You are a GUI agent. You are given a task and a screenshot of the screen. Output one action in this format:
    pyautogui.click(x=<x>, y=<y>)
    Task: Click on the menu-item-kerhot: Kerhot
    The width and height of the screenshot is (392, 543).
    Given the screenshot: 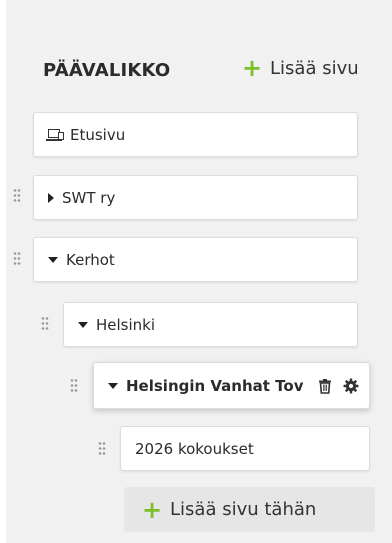 What is the action you would take?
    pyautogui.click(x=195, y=259)
    